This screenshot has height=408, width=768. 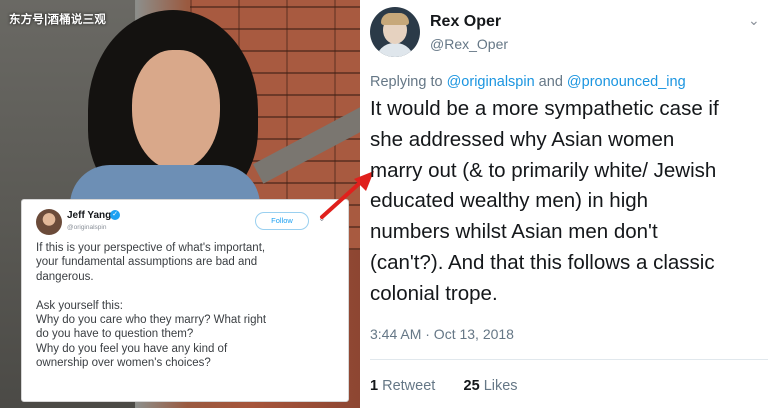 I want to click on mention-link: @originalspin, so click(x=491, y=82).